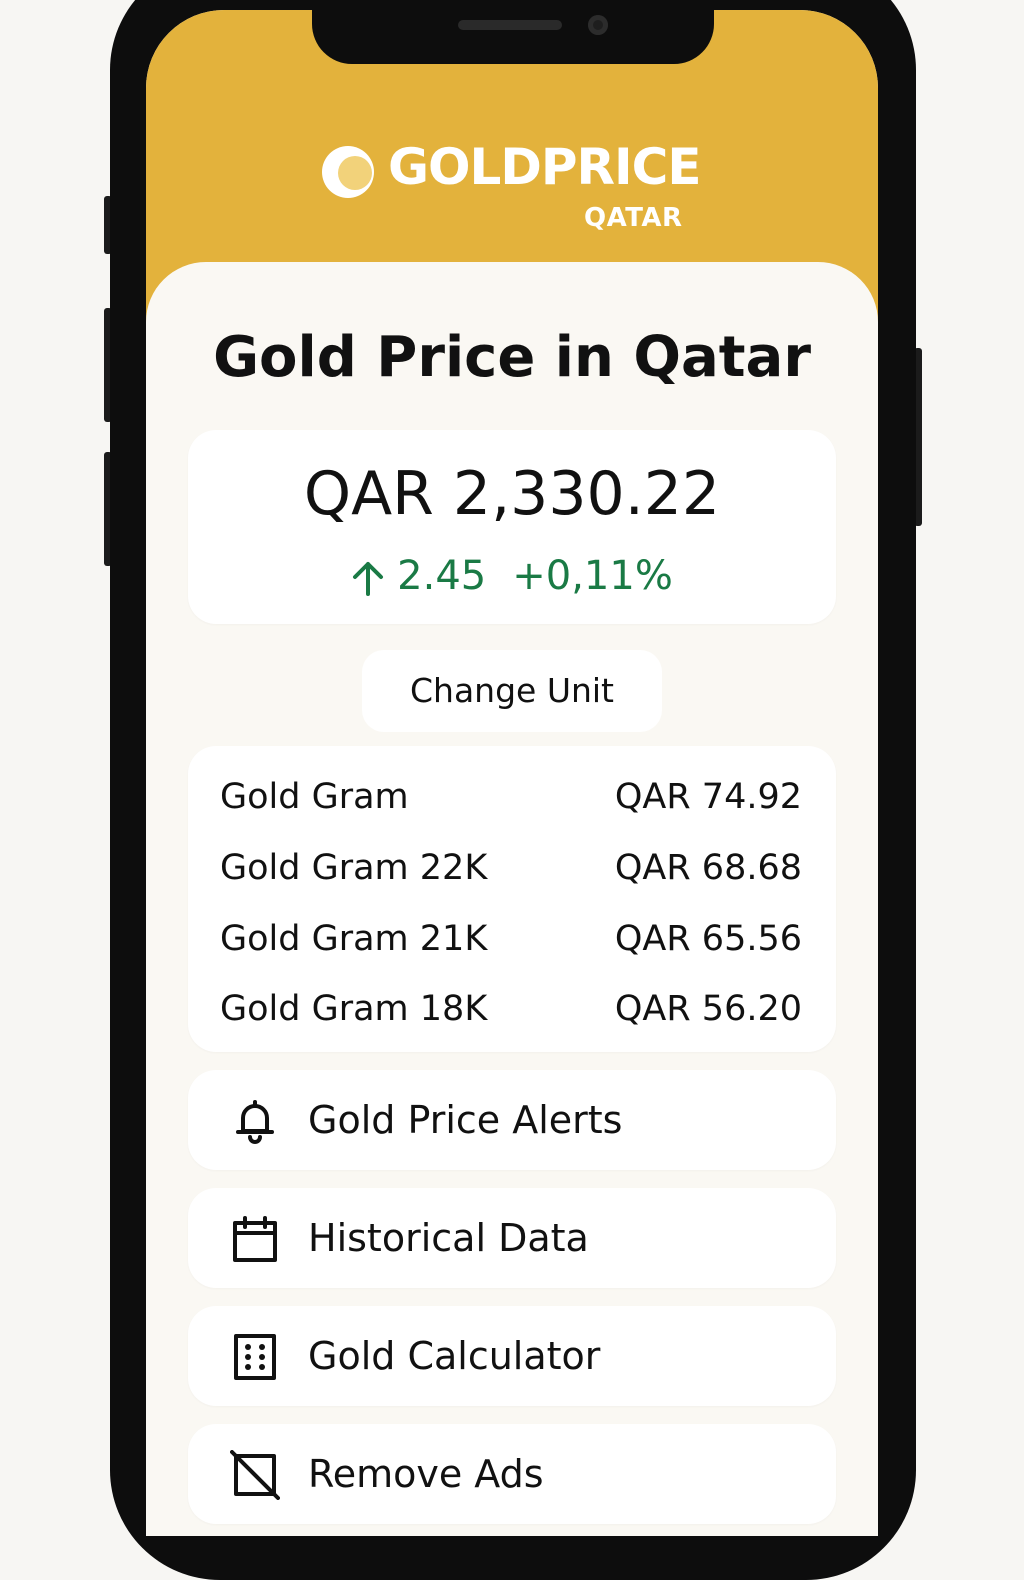 The height and width of the screenshot is (1580, 1024). What do you see at coordinates (592, 576) in the screenshot?
I see `change-percent: +0,11%` at bounding box center [592, 576].